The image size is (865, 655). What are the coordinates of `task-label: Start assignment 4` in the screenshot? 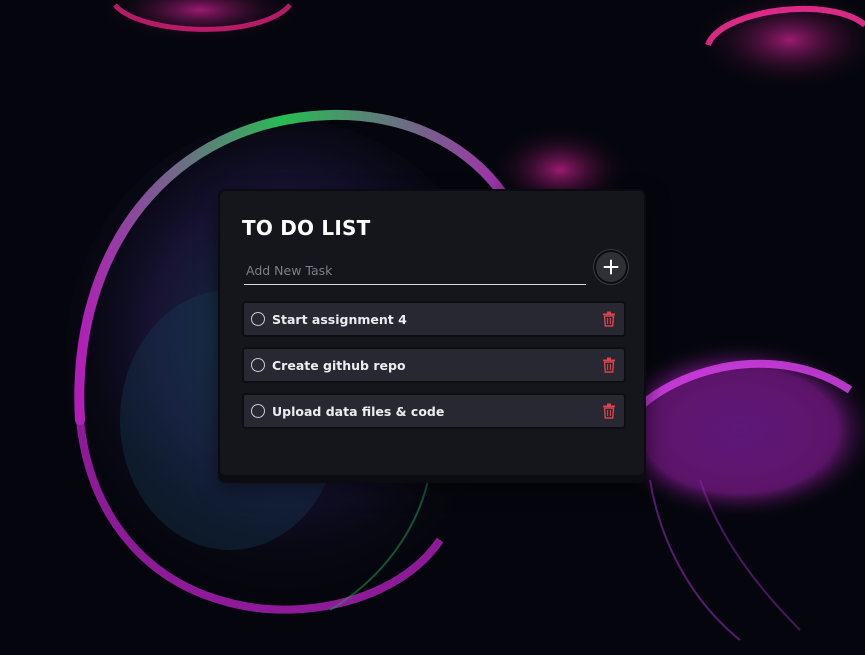 It's located at (339, 319).